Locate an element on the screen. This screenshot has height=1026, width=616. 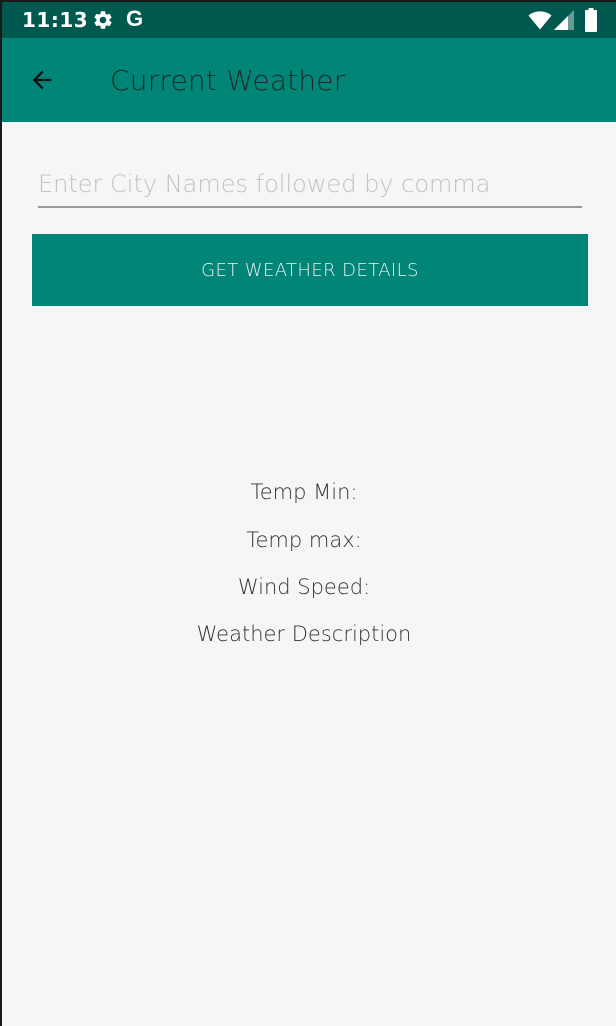
cell-signal-icon is located at coordinates (564, 20).